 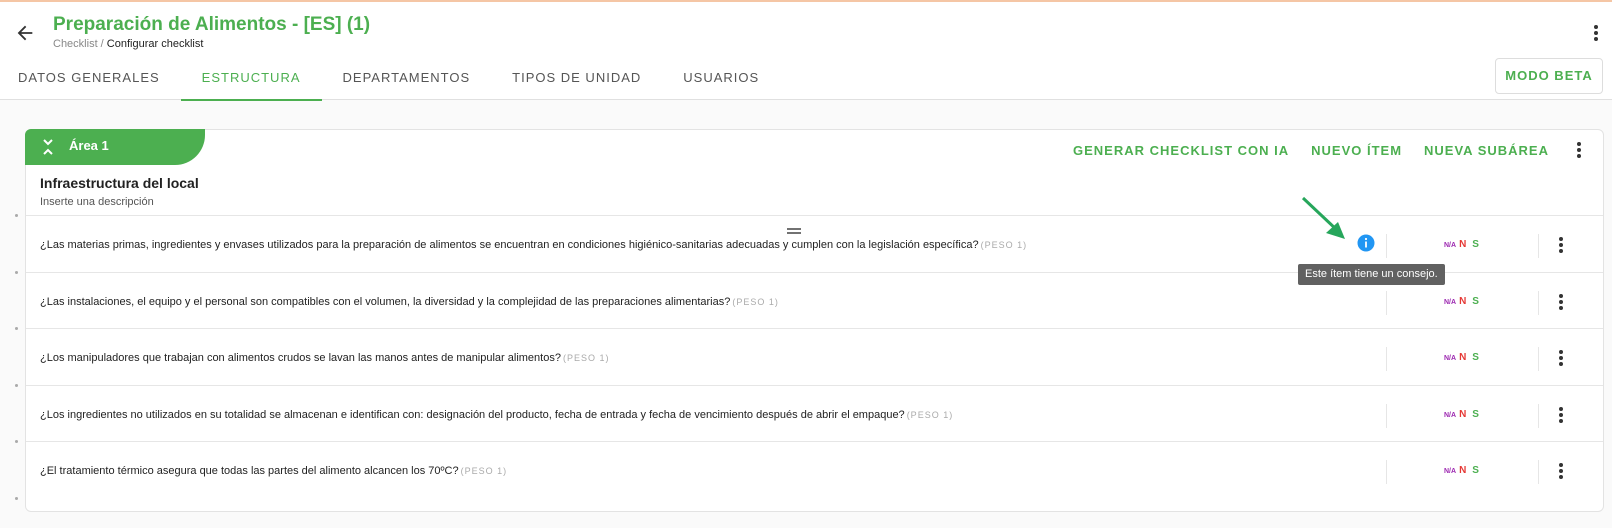 I want to click on back-arrow-icon, so click(x=25, y=33).